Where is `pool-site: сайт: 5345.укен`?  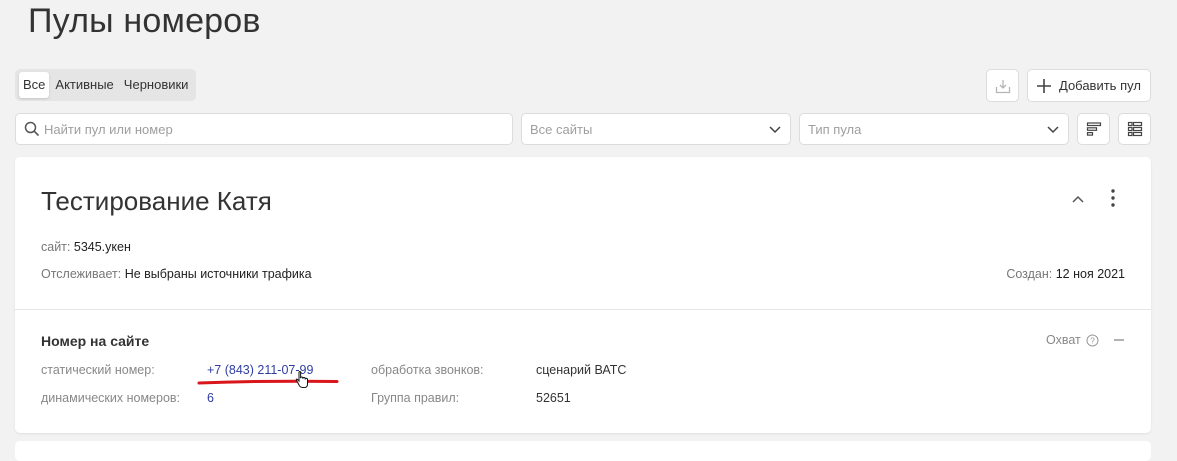 pool-site: сайт: 5345.укен is located at coordinates (86, 247).